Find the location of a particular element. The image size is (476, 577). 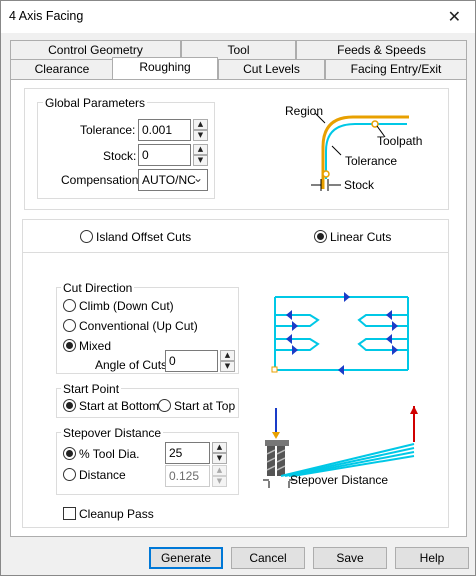

tab-label: Roughing is located at coordinates (165, 67).